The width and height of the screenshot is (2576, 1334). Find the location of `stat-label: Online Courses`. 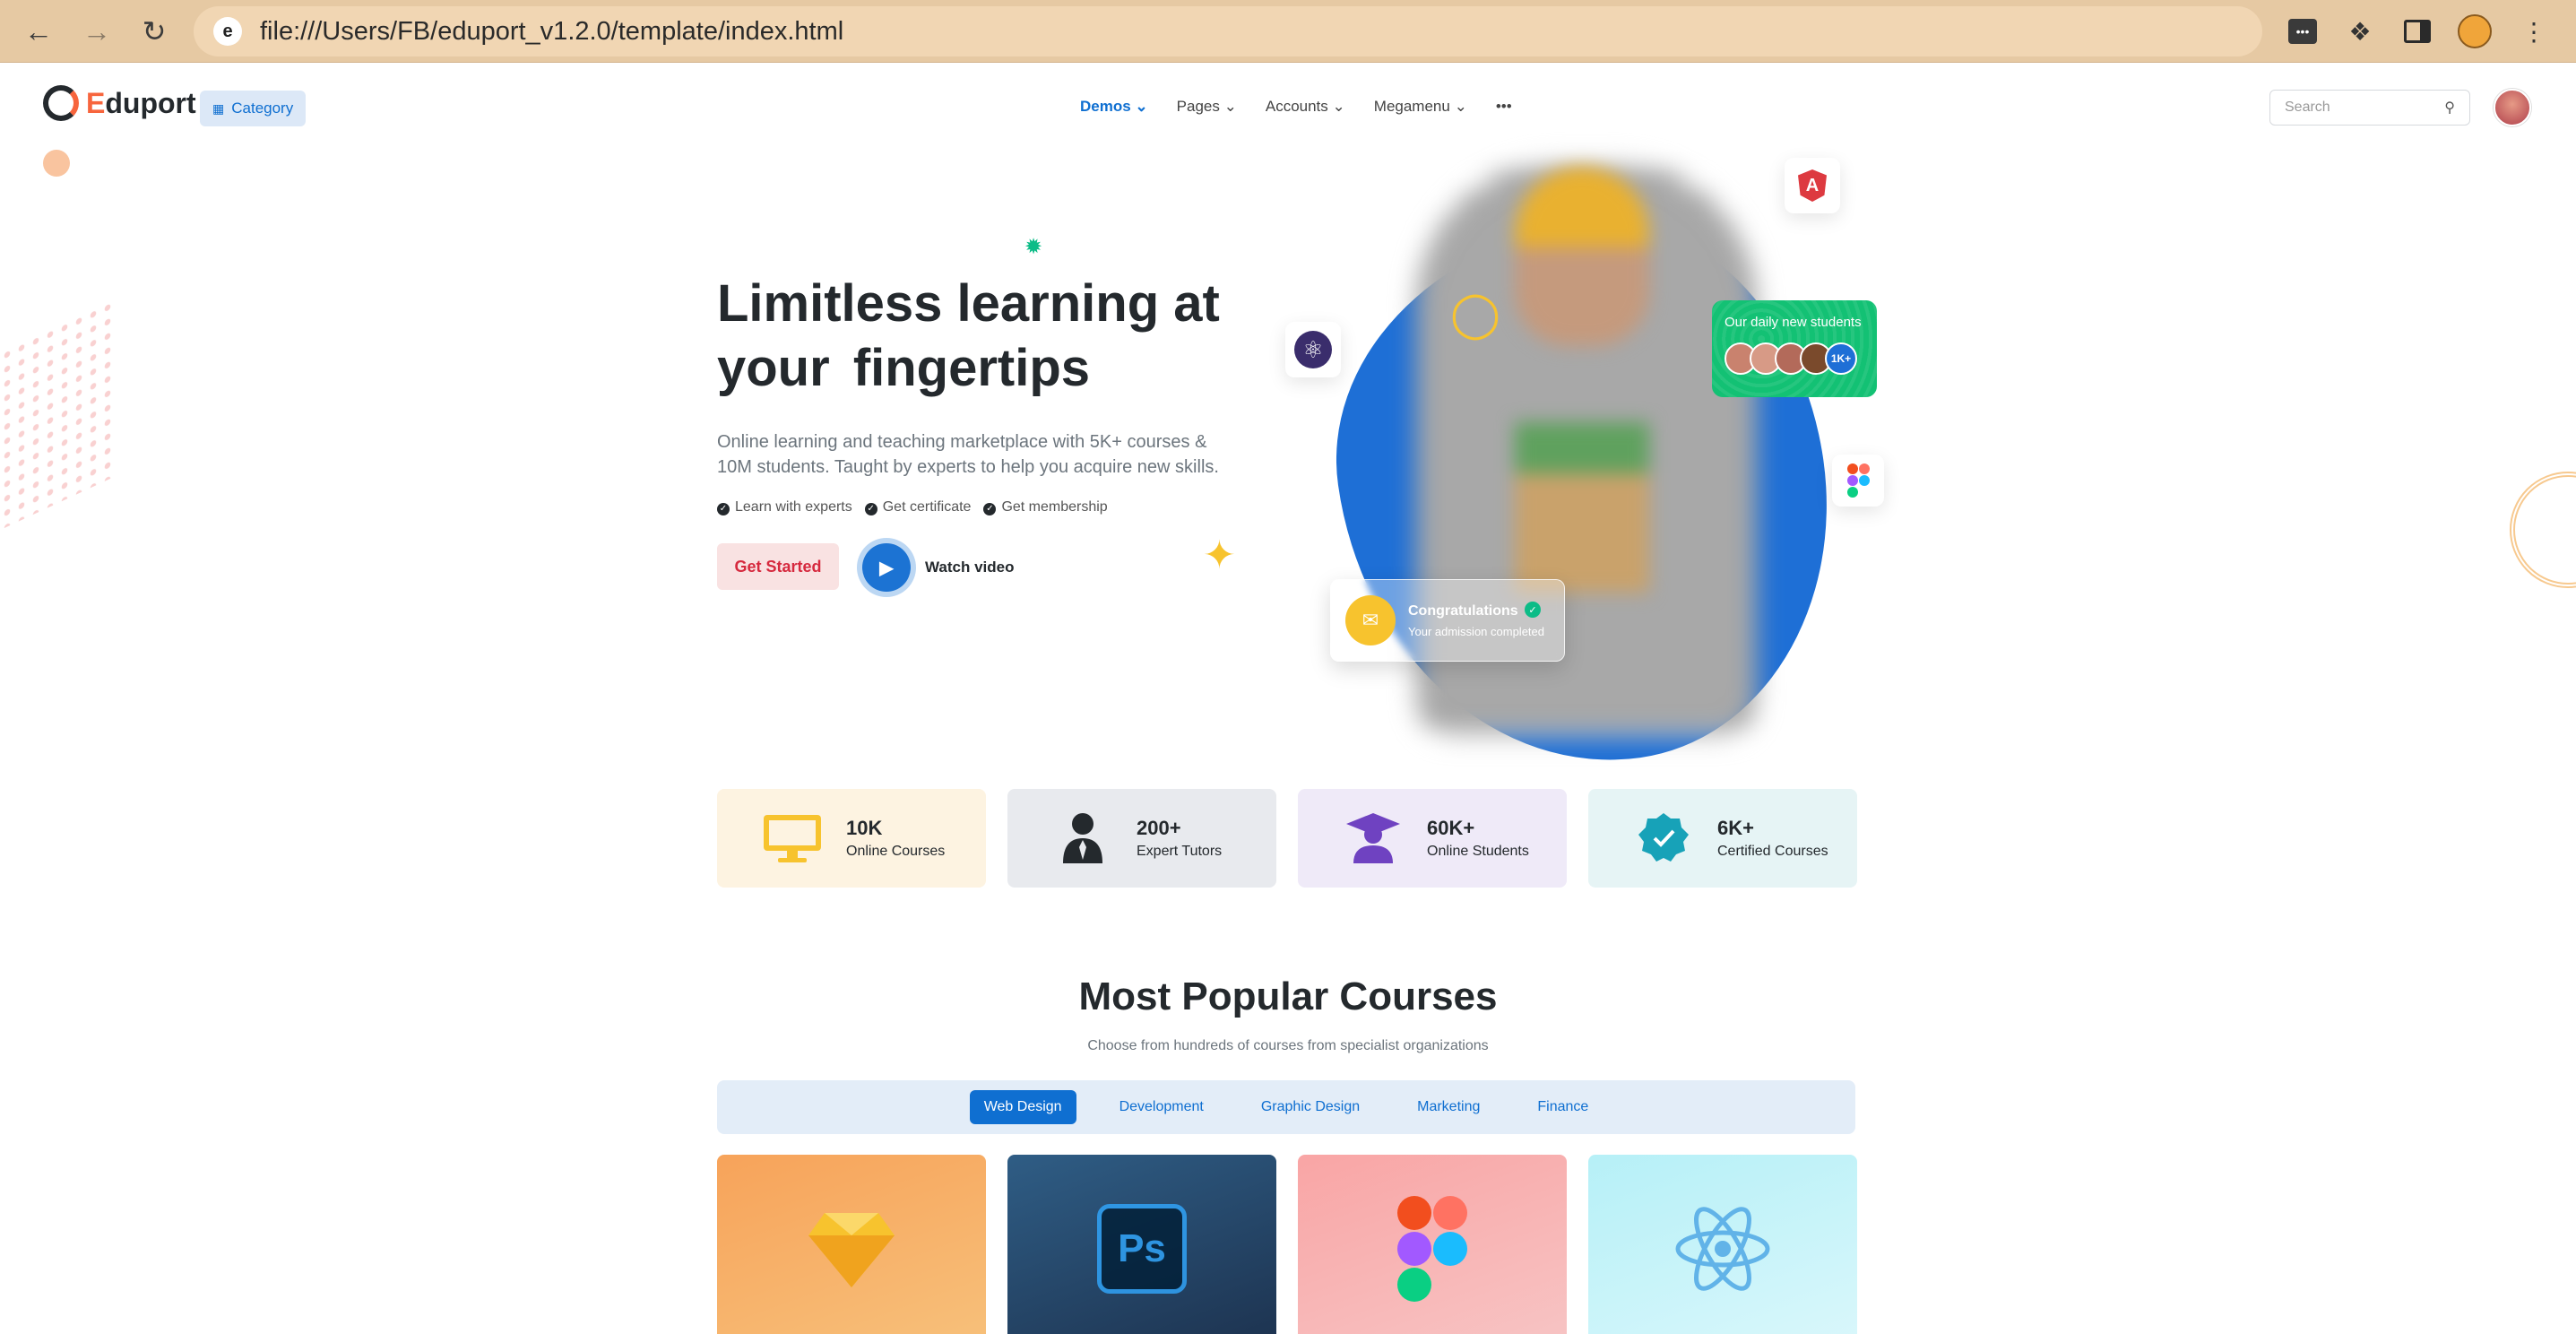

stat-label: Online Courses is located at coordinates (896, 852).